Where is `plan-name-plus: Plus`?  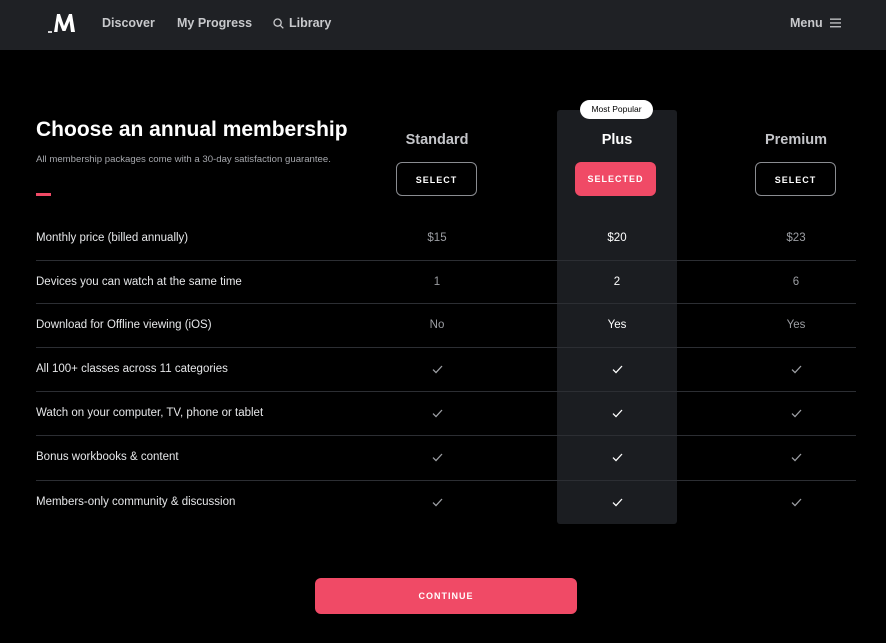 plan-name-plus: Plus is located at coordinates (617, 140).